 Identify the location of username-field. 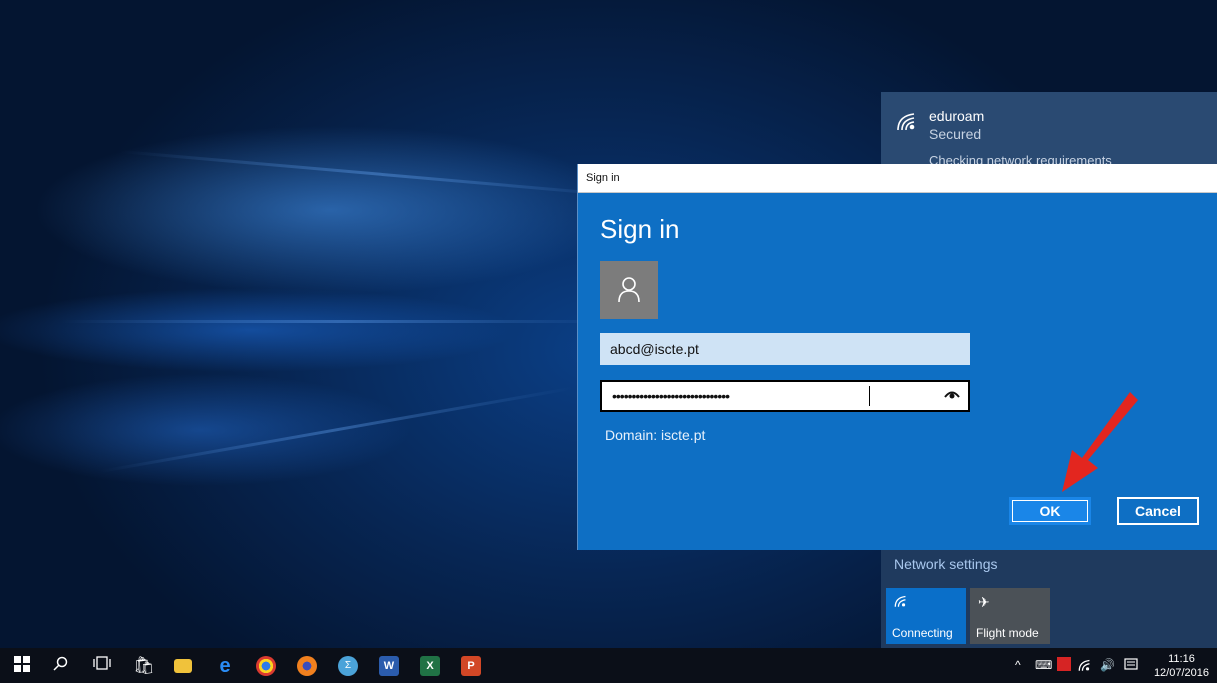
(785, 349).